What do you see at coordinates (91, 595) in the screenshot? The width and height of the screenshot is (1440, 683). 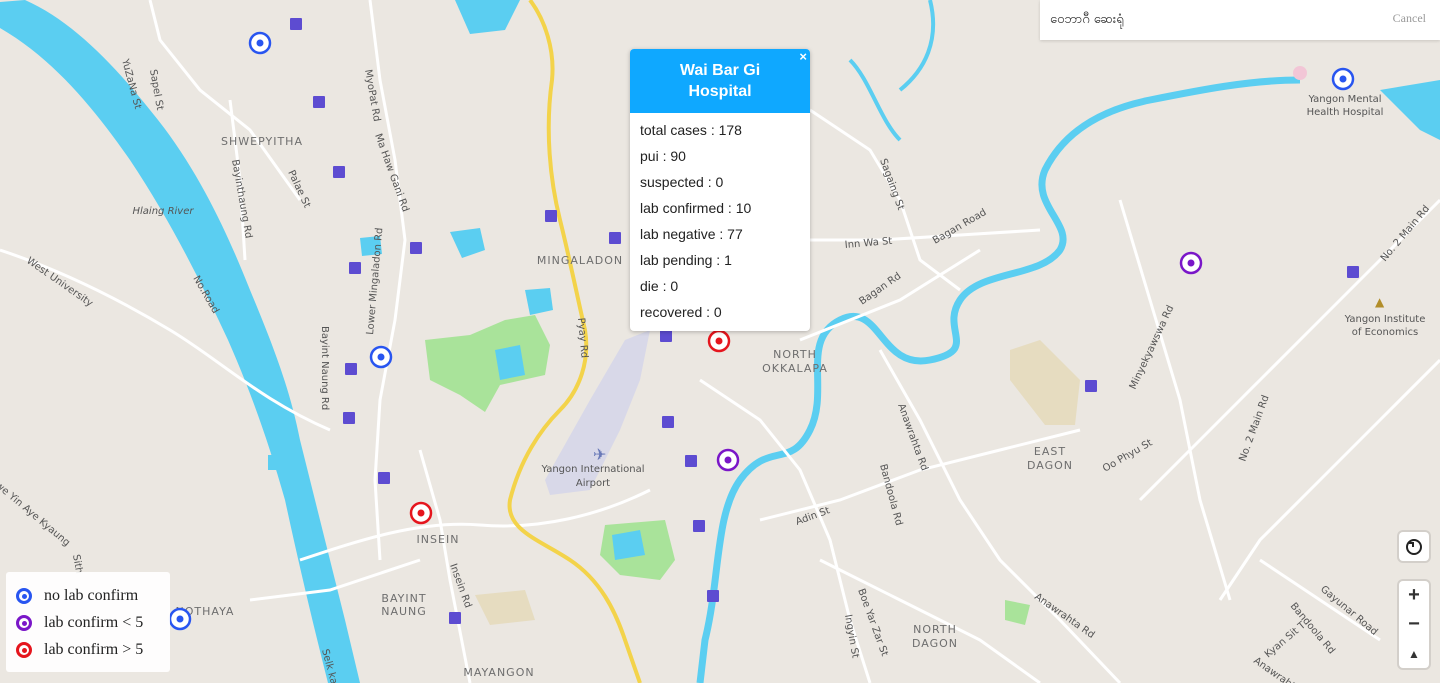 I see `legend-label: no lab confirm` at bounding box center [91, 595].